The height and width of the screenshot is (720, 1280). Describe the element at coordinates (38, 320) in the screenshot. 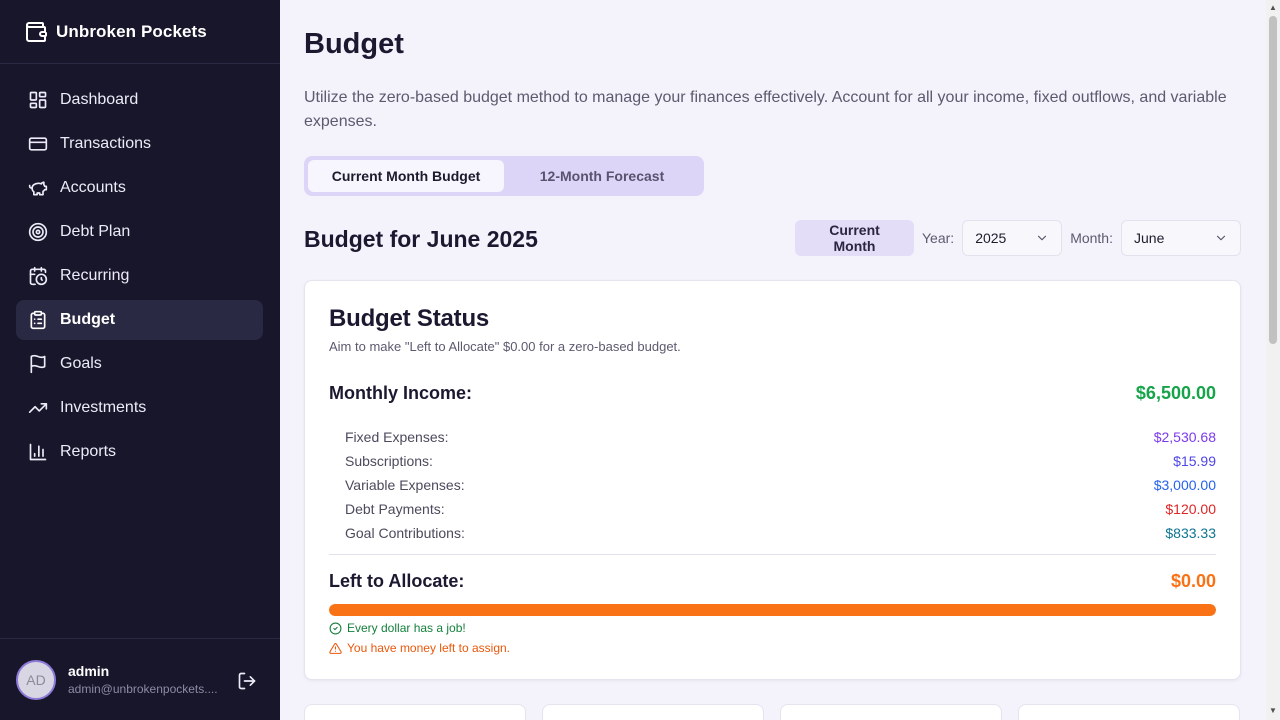

I see `clipboard-list-icon` at that location.